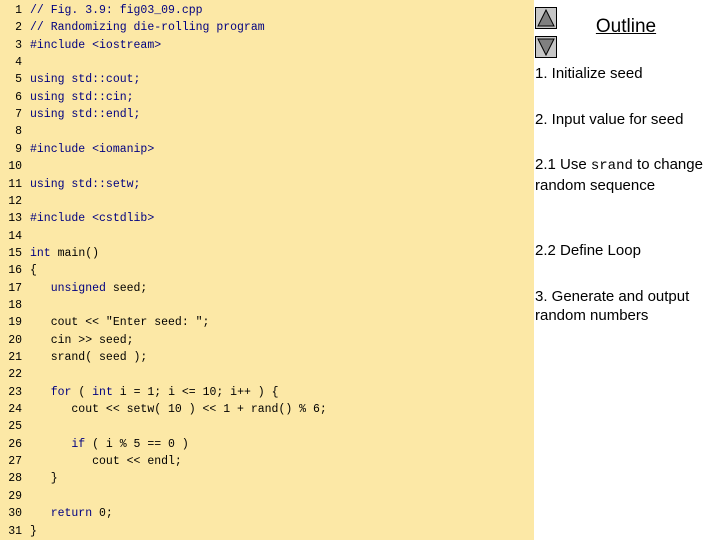 The height and width of the screenshot is (540, 720). I want to click on code-token: using std::cout;, so click(85, 80).